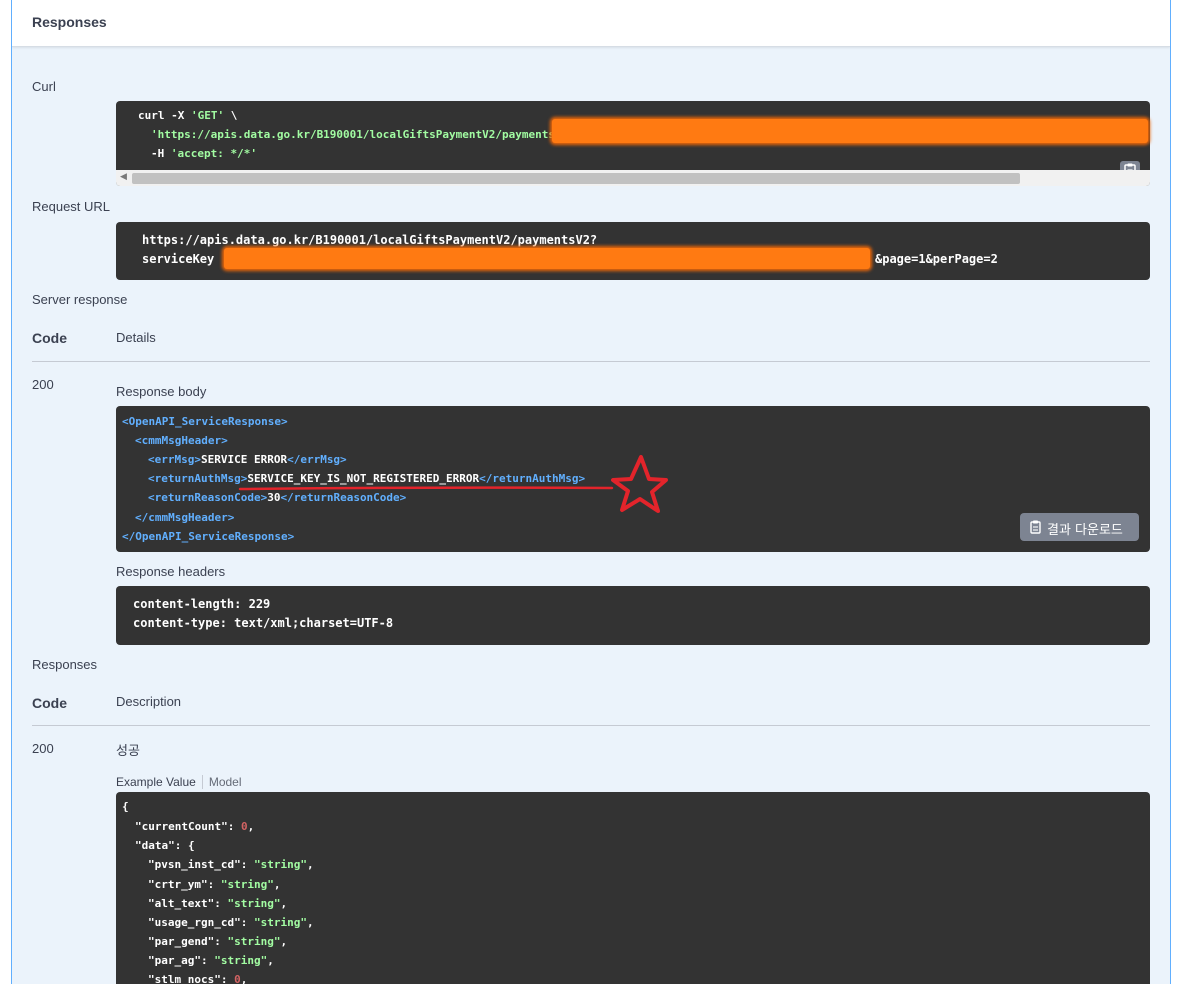 This screenshot has height=984, width=1191. What do you see at coordinates (202, 604) in the screenshot?
I see `response-header-line: content-length: 229` at bounding box center [202, 604].